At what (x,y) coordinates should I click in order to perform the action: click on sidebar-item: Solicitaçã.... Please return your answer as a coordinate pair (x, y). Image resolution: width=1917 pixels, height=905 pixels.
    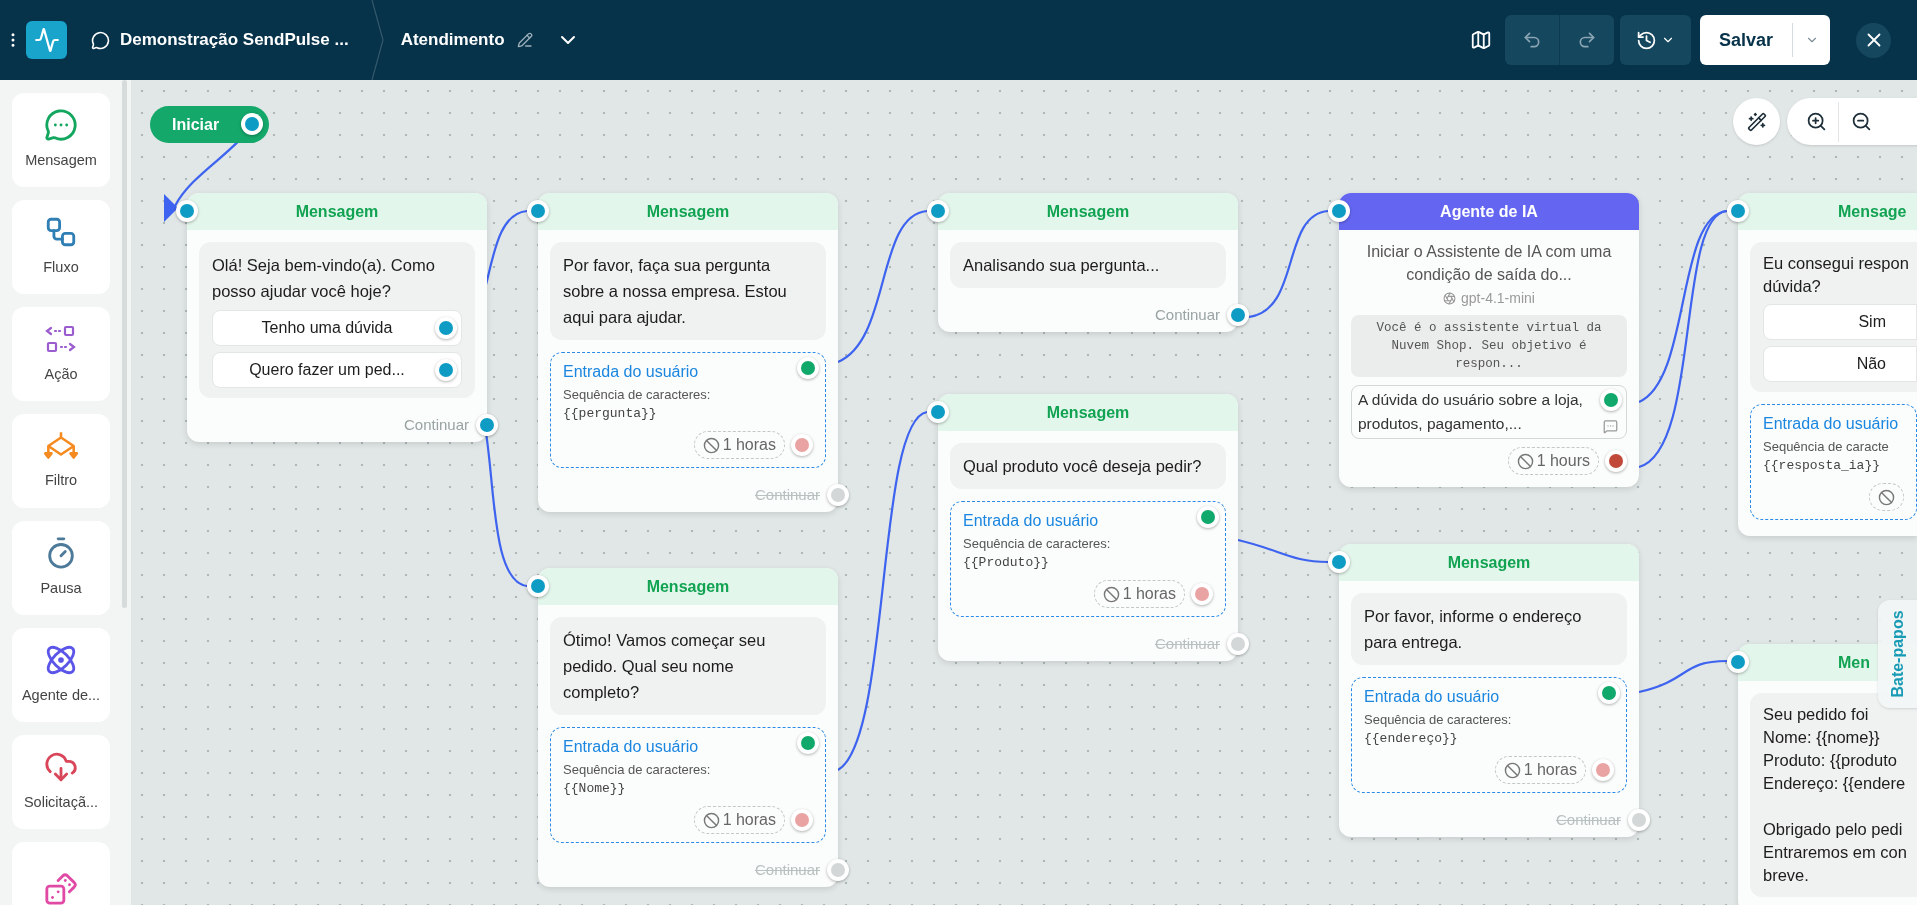
    Looking at the image, I should click on (61, 782).